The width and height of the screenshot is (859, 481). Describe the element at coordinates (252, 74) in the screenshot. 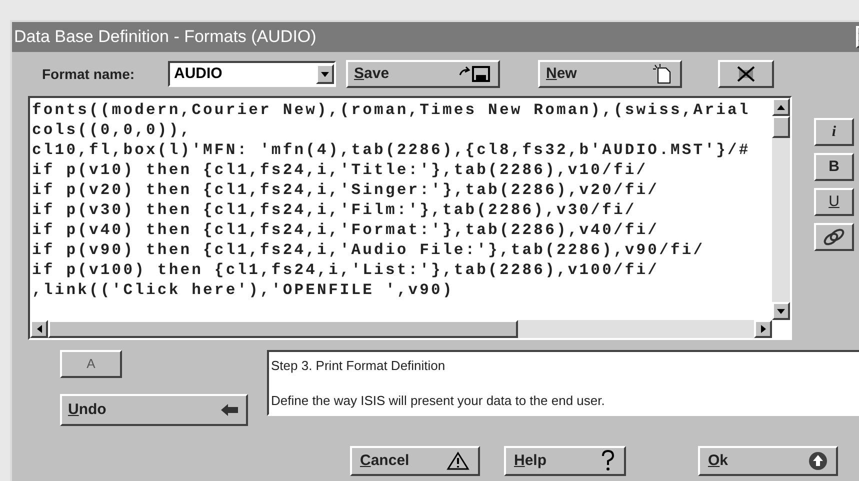

I see `format-name-dropdown: AUDIO` at that location.